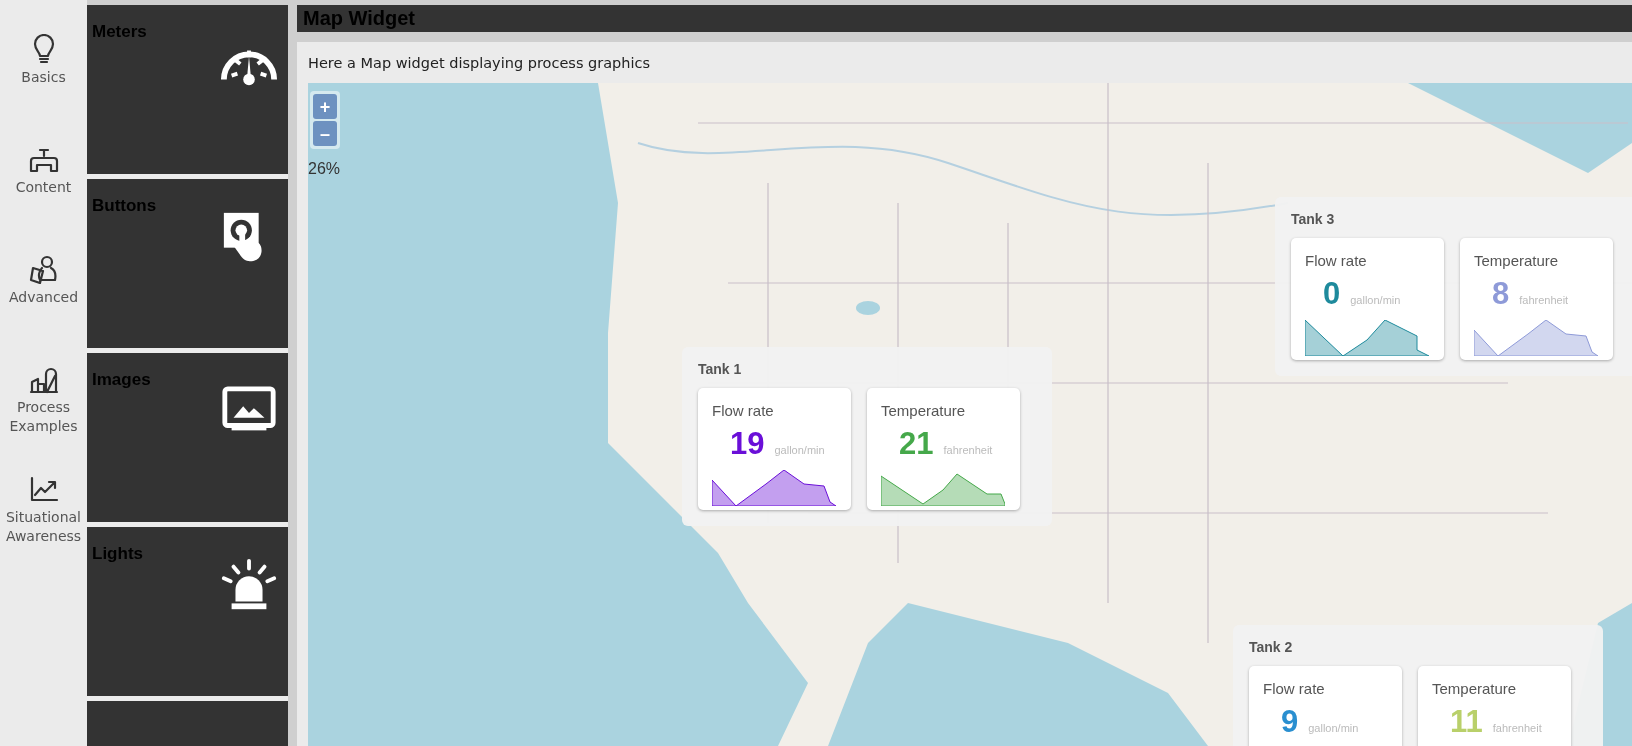  Describe the element at coordinates (1332, 294) in the screenshot. I see `reading-value: 0` at that location.